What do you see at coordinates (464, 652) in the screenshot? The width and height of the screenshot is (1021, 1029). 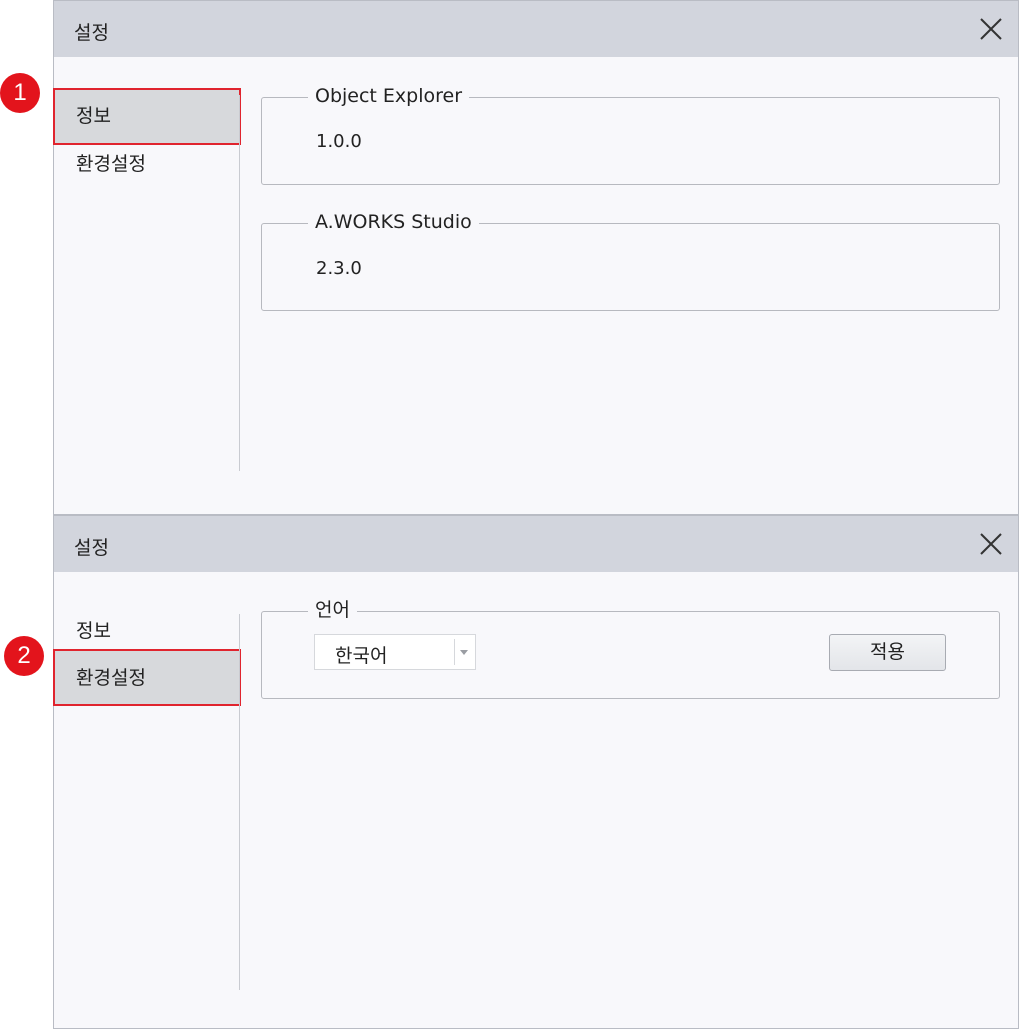 I see `chevron-down-icon` at bounding box center [464, 652].